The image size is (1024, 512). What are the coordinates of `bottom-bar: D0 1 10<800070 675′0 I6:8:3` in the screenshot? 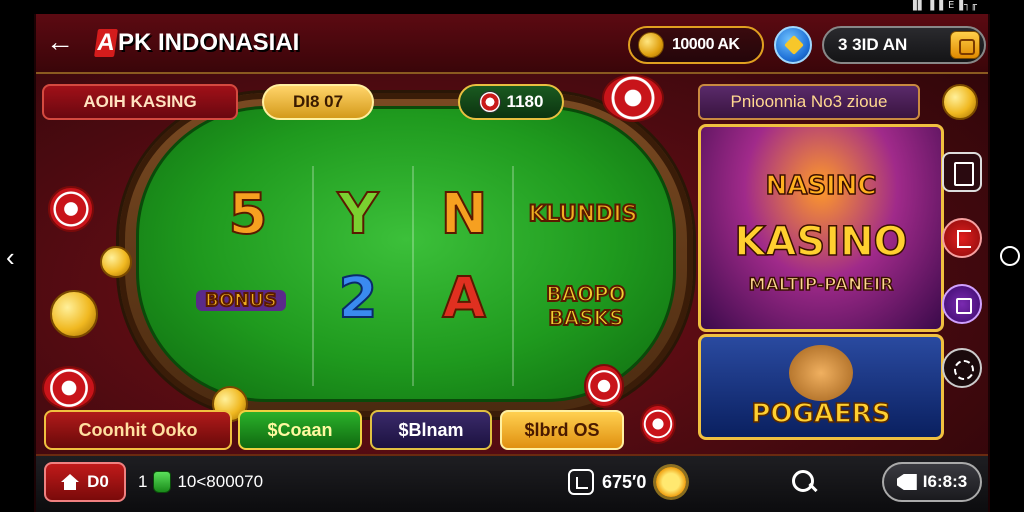 It's located at (512, 483).